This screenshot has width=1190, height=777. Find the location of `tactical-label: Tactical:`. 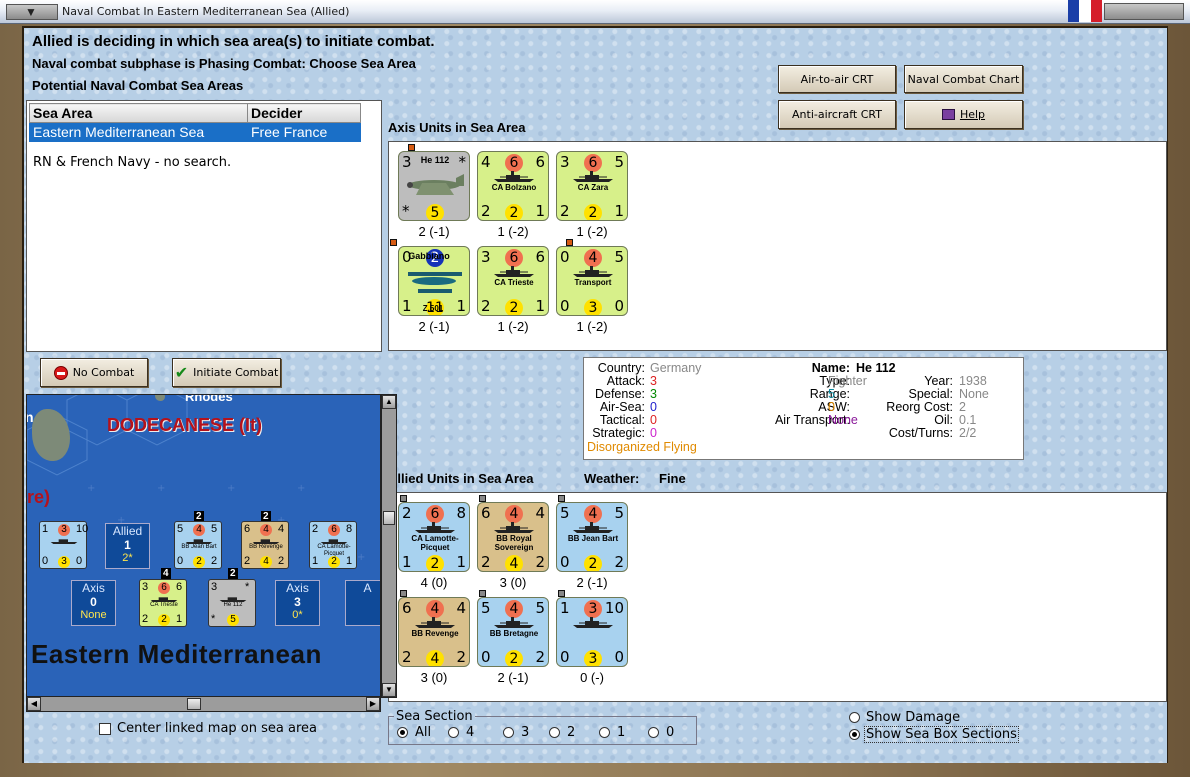

tactical-label: Tactical: is located at coordinates (622, 420).